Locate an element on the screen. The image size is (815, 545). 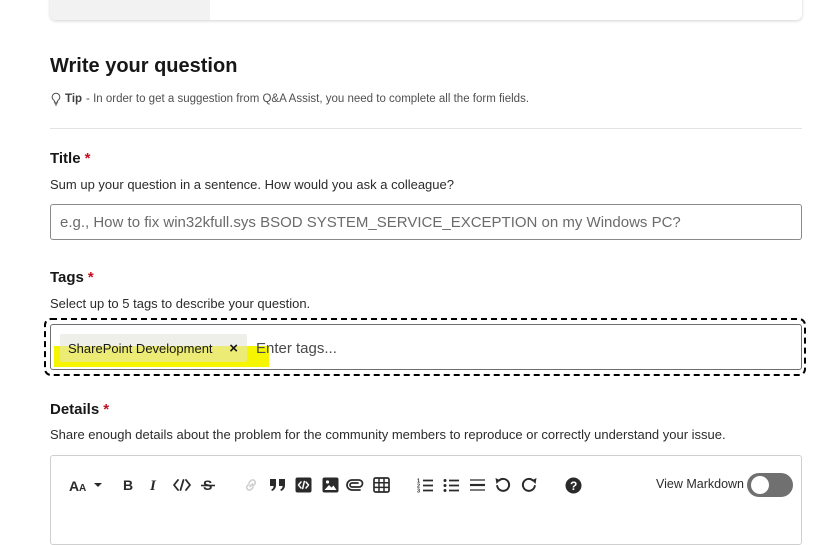
previous-section-left-pane is located at coordinates (130, 10).